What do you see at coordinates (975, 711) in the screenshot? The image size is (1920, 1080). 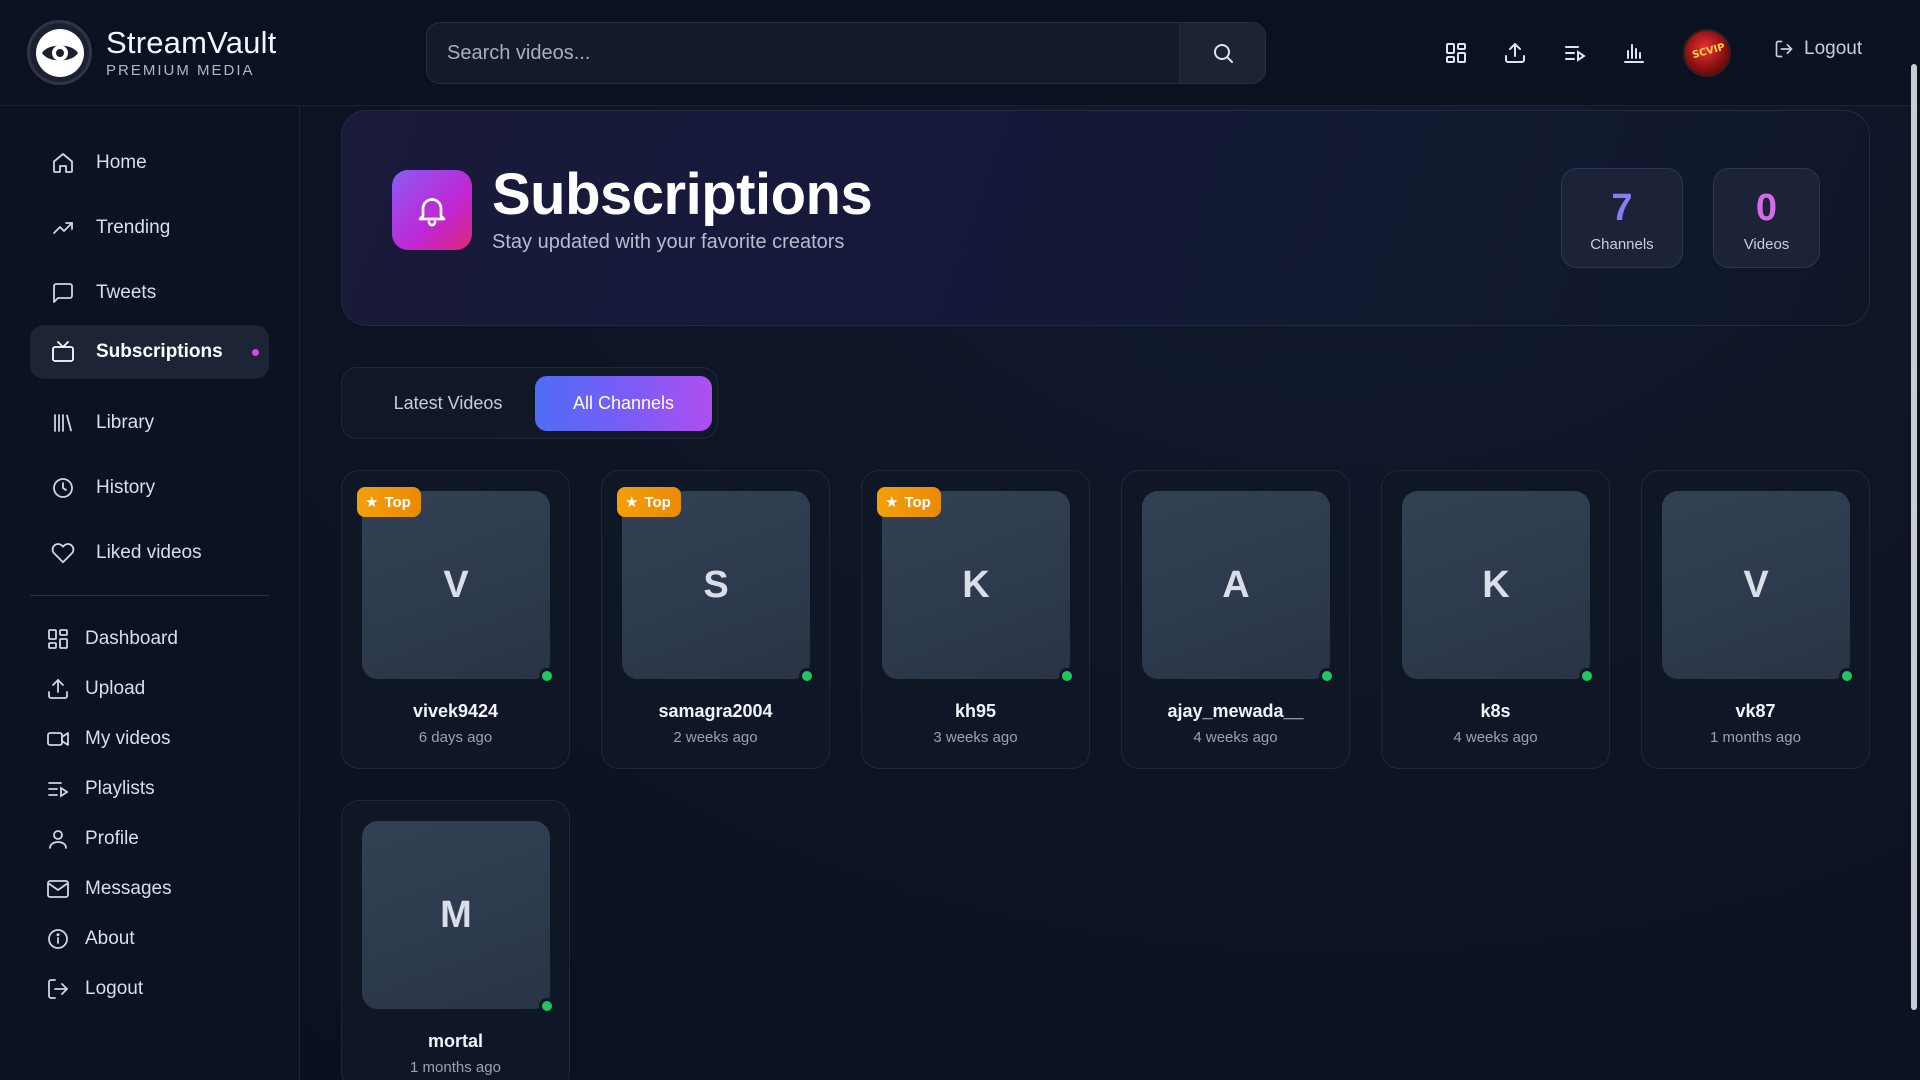 I see `channel-name: kh95` at bounding box center [975, 711].